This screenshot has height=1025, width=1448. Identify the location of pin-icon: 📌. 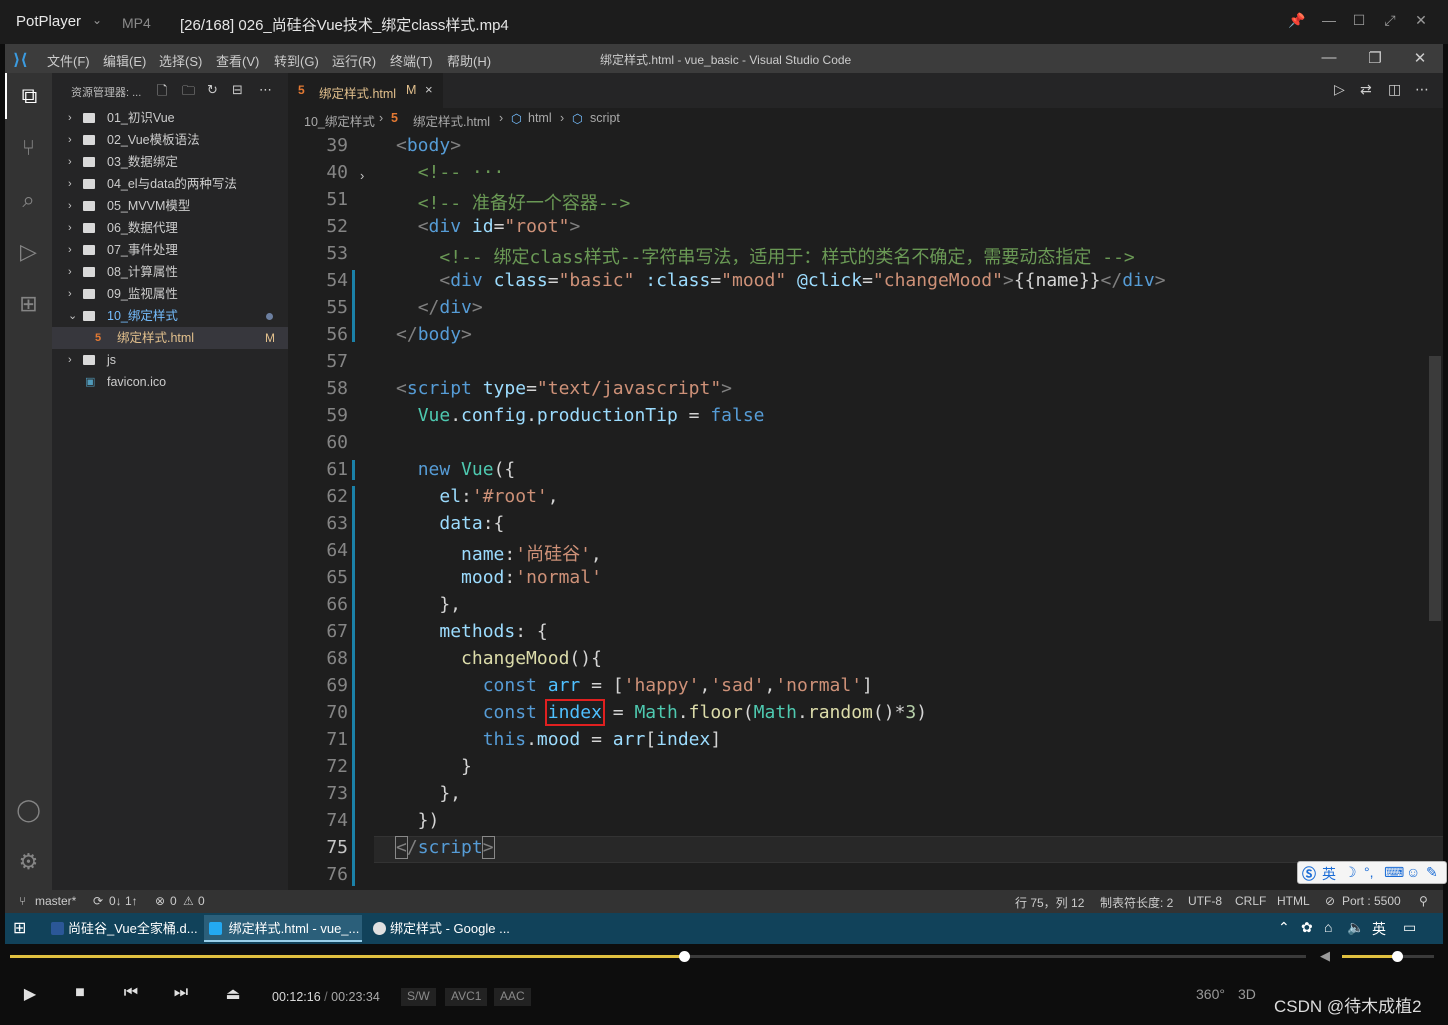
(1297, 20).